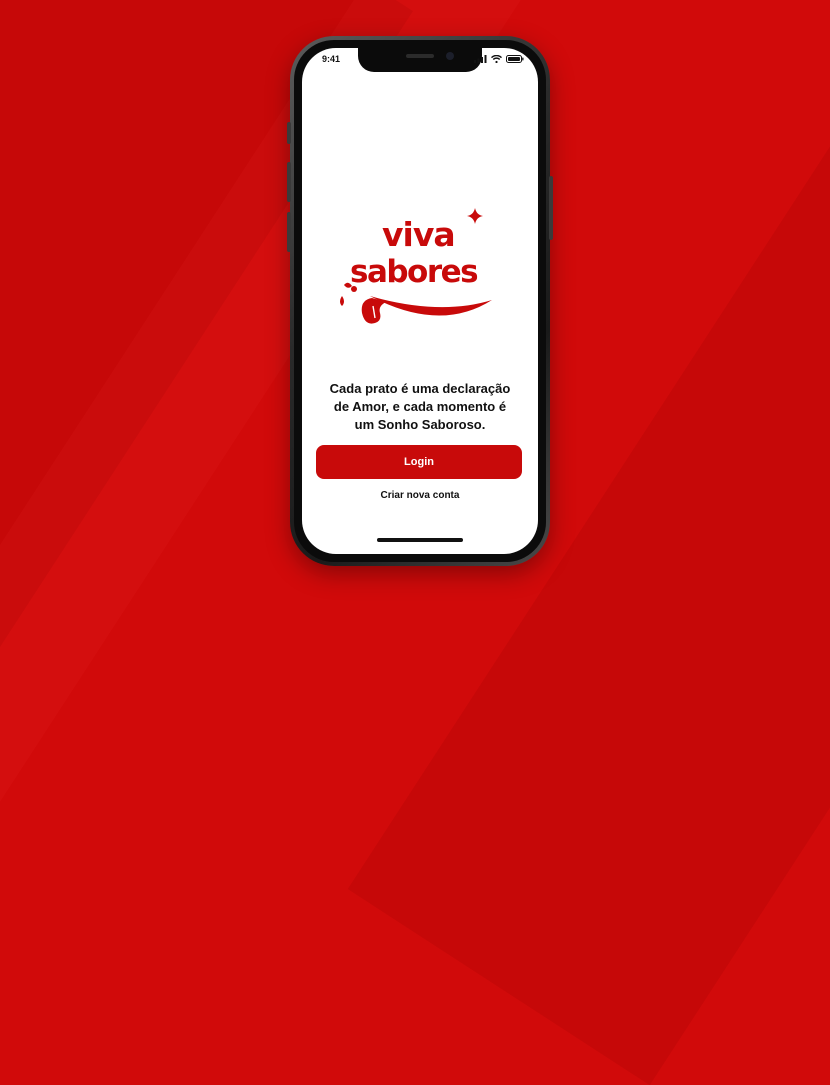 The image size is (830, 1085). Describe the element at coordinates (496, 59) in the screenshot. I see `wifi-icon` at that location.